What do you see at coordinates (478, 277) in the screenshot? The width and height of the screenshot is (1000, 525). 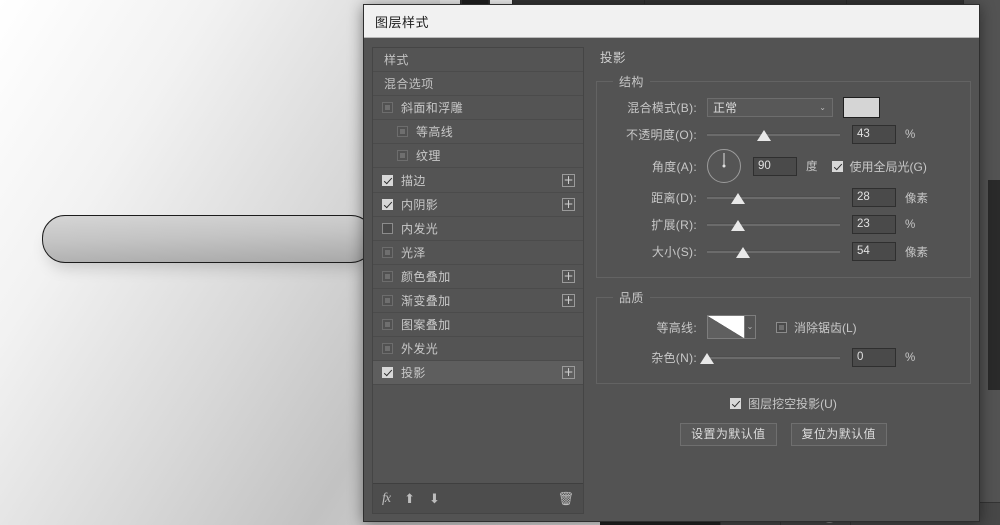 I see `effect-row-9: 颜色叠加 +` at bounding box center [478, 277].